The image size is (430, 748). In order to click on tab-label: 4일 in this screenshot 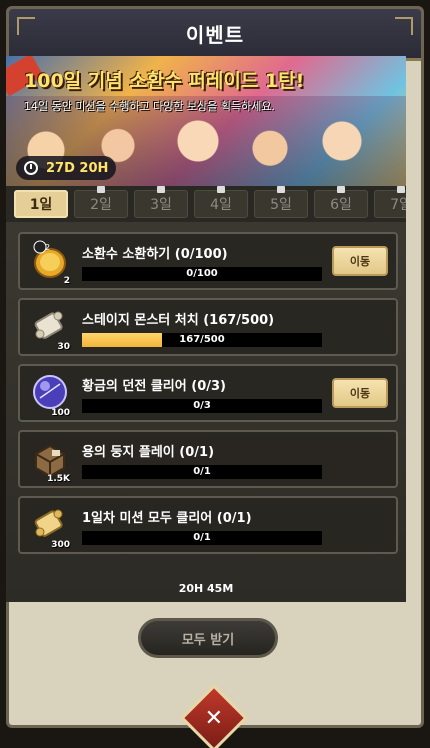, I will do `click(221, 205)`.